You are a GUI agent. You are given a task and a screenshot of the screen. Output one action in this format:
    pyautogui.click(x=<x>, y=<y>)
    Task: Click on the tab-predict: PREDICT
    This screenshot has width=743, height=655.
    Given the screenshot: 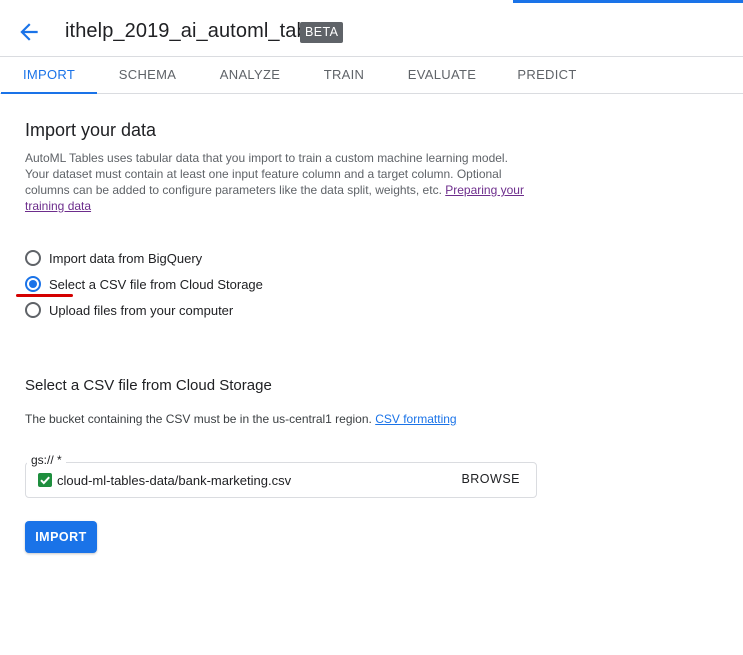 What is the action you would take?
    pyautogui.click(x=547, y=75)
    